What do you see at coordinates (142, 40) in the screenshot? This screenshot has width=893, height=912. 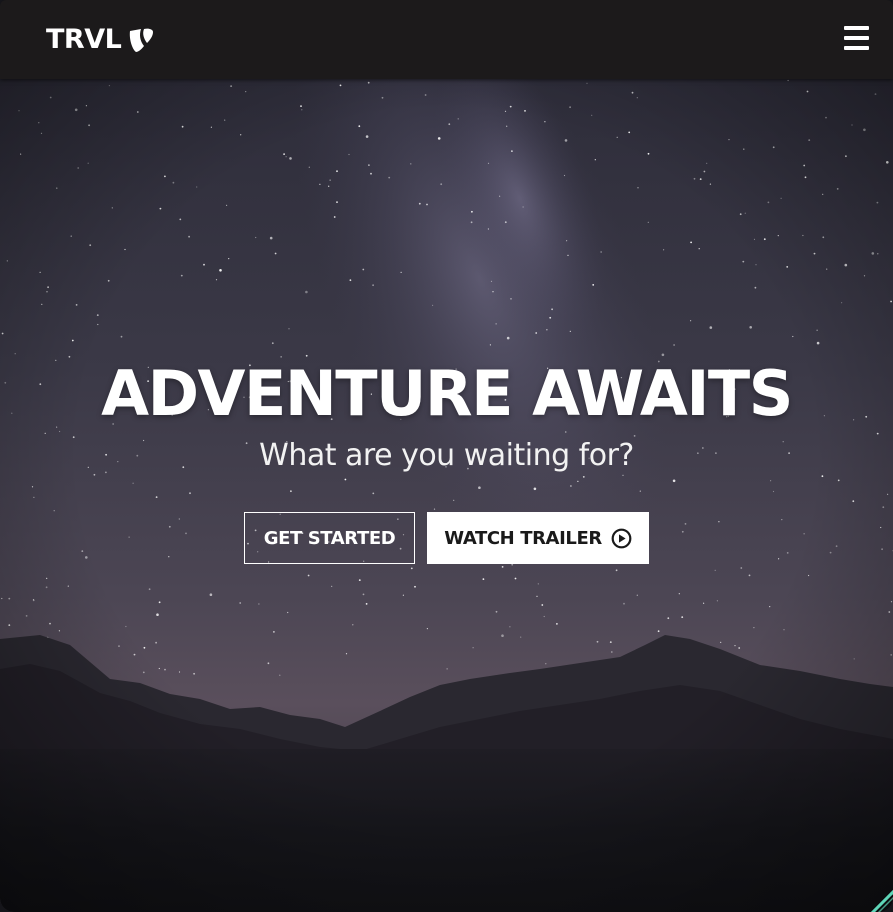 I see `typo3-icon` at bounding box center [142, 40].